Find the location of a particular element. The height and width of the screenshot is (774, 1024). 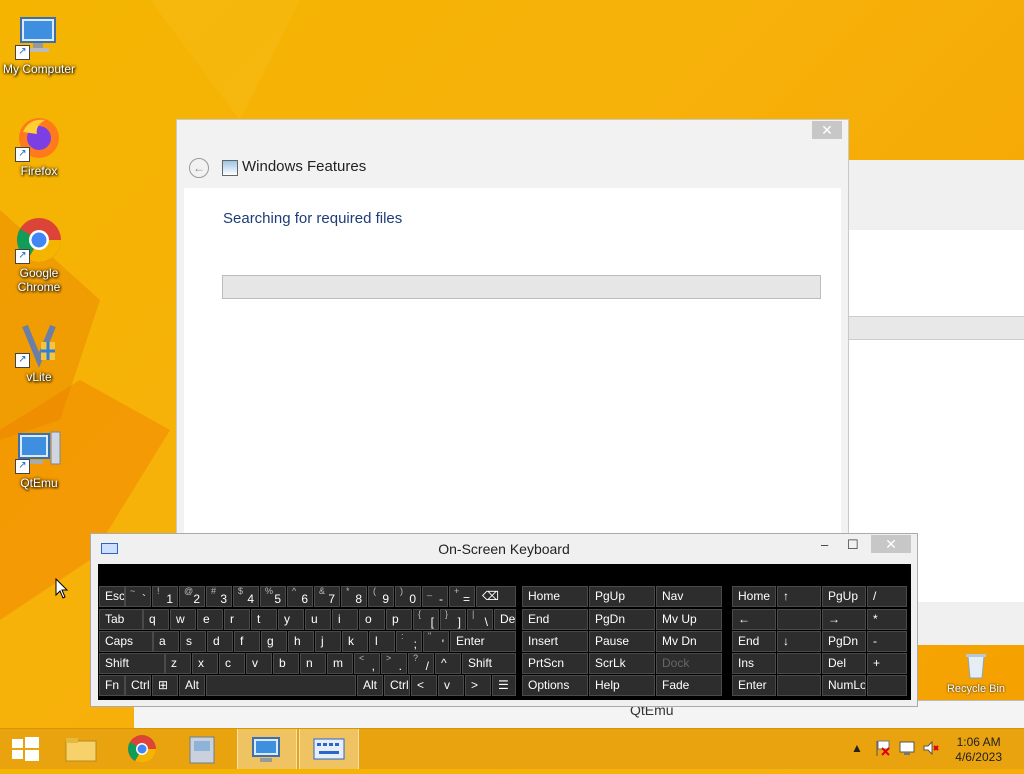

key: w is located at coordinates (183, 619).